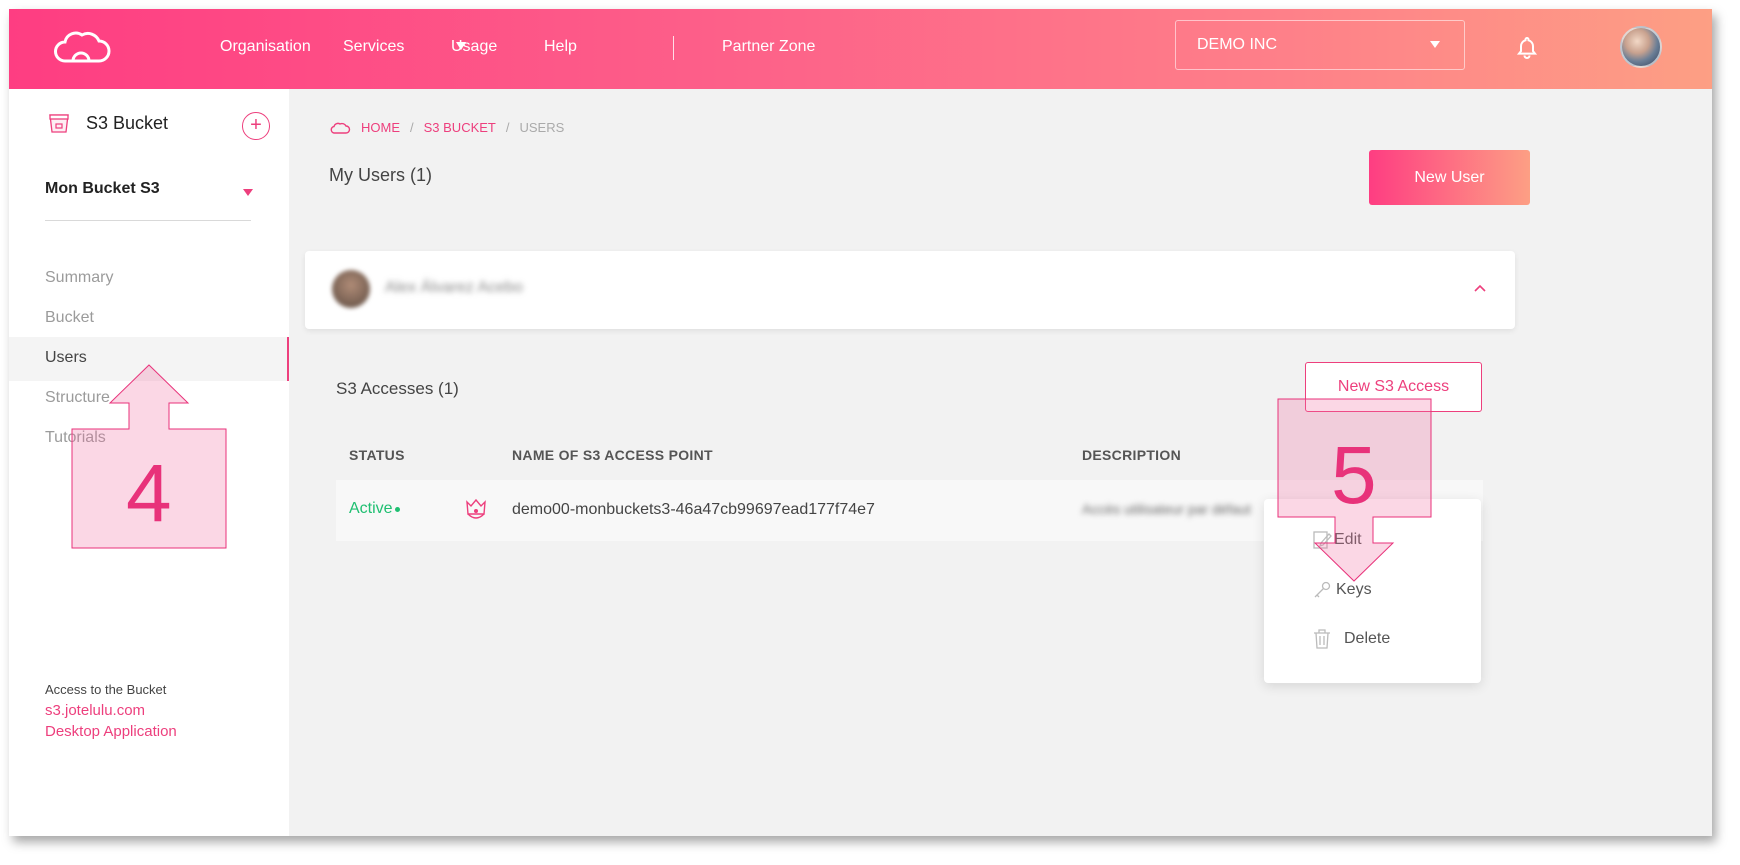  What do you see at coordinates (1131, 455) in the screenshot?
I see `column-header-description: DESCRIPTION` at bounding box center [1131, 455].